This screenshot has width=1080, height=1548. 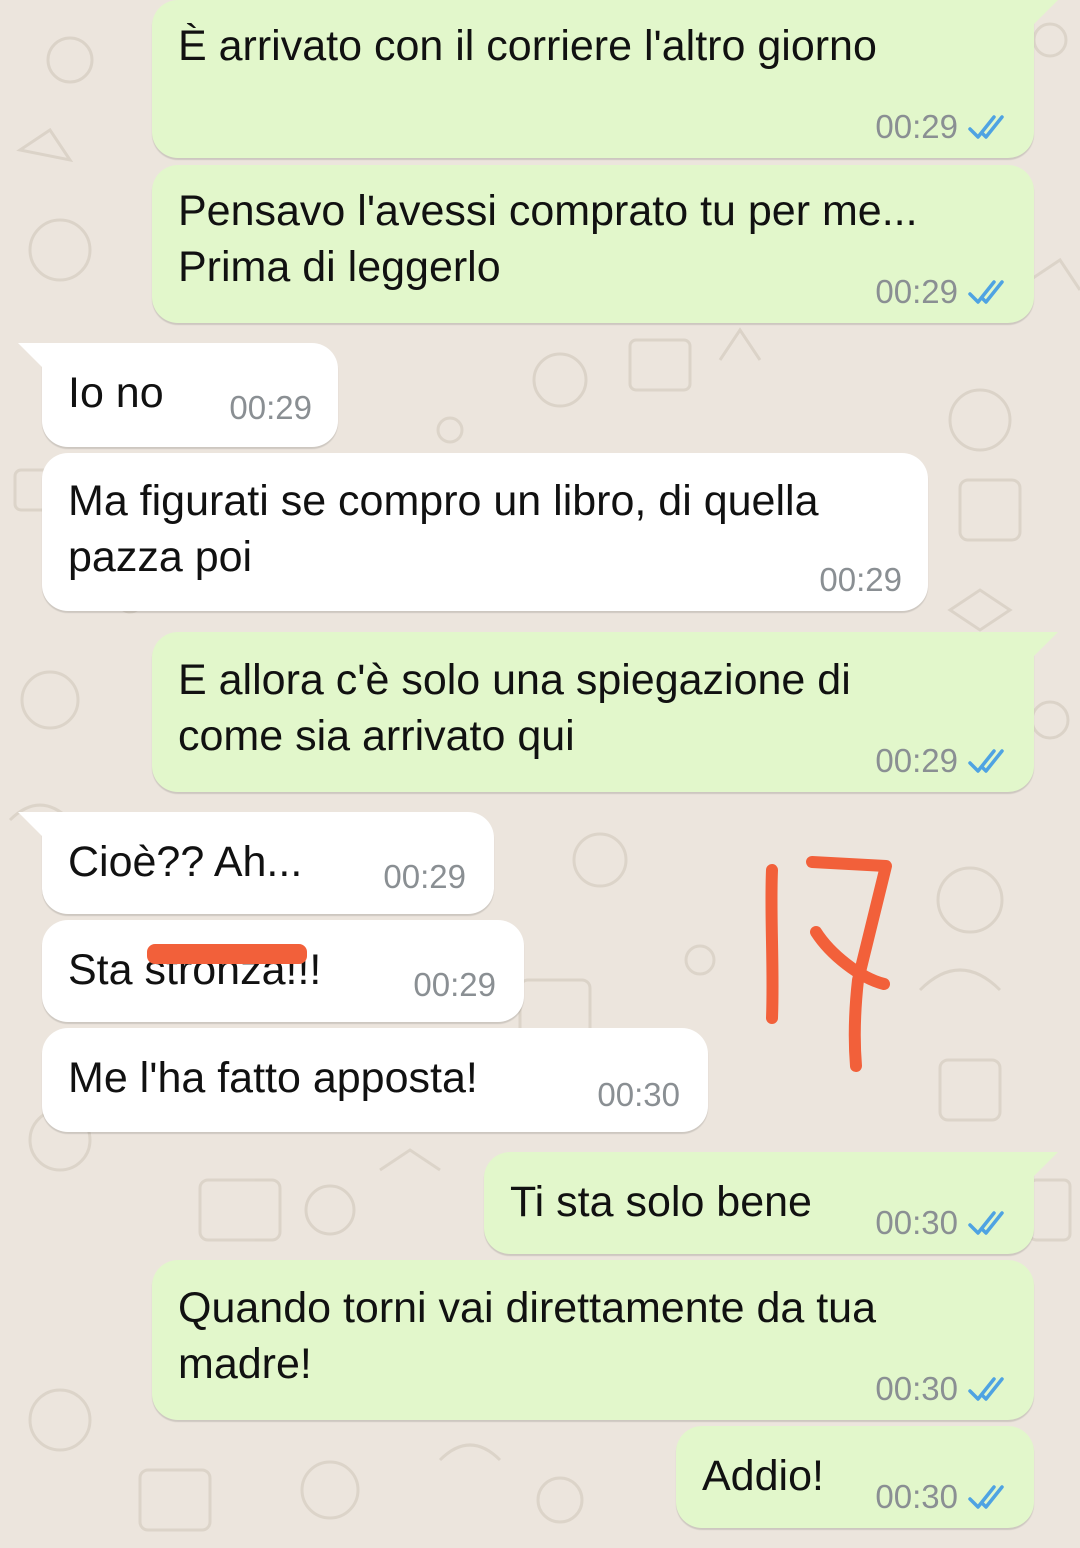 I want to click on message-bubble-incoming: Me l'ha fatto apposta! 00:30, so click(x=375, y=1080).